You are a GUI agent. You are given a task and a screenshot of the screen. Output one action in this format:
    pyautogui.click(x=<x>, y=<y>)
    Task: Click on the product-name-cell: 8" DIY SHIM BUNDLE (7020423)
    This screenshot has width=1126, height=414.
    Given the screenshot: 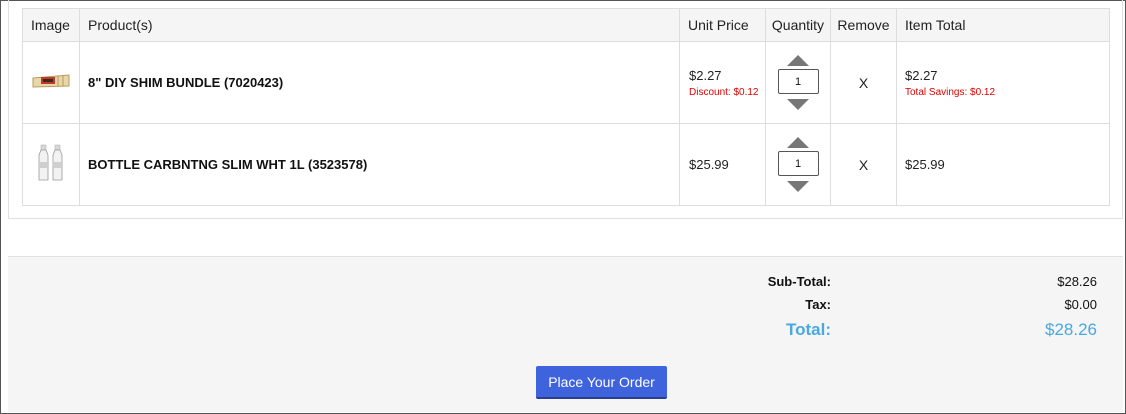 What is the action you would take?
    pyautogui.click(x=379, y=82)
    